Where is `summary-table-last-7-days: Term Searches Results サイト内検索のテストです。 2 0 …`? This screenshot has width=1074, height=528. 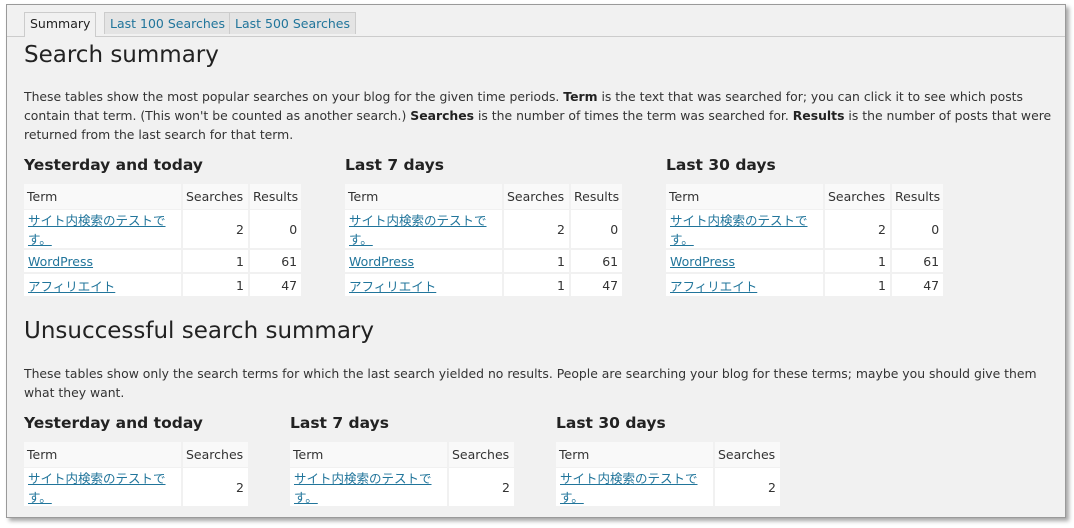
summary-table-last-7-days: Term Searches Results サイト内検索のテストです。 2 0 … is located at coordinates (483, 240).